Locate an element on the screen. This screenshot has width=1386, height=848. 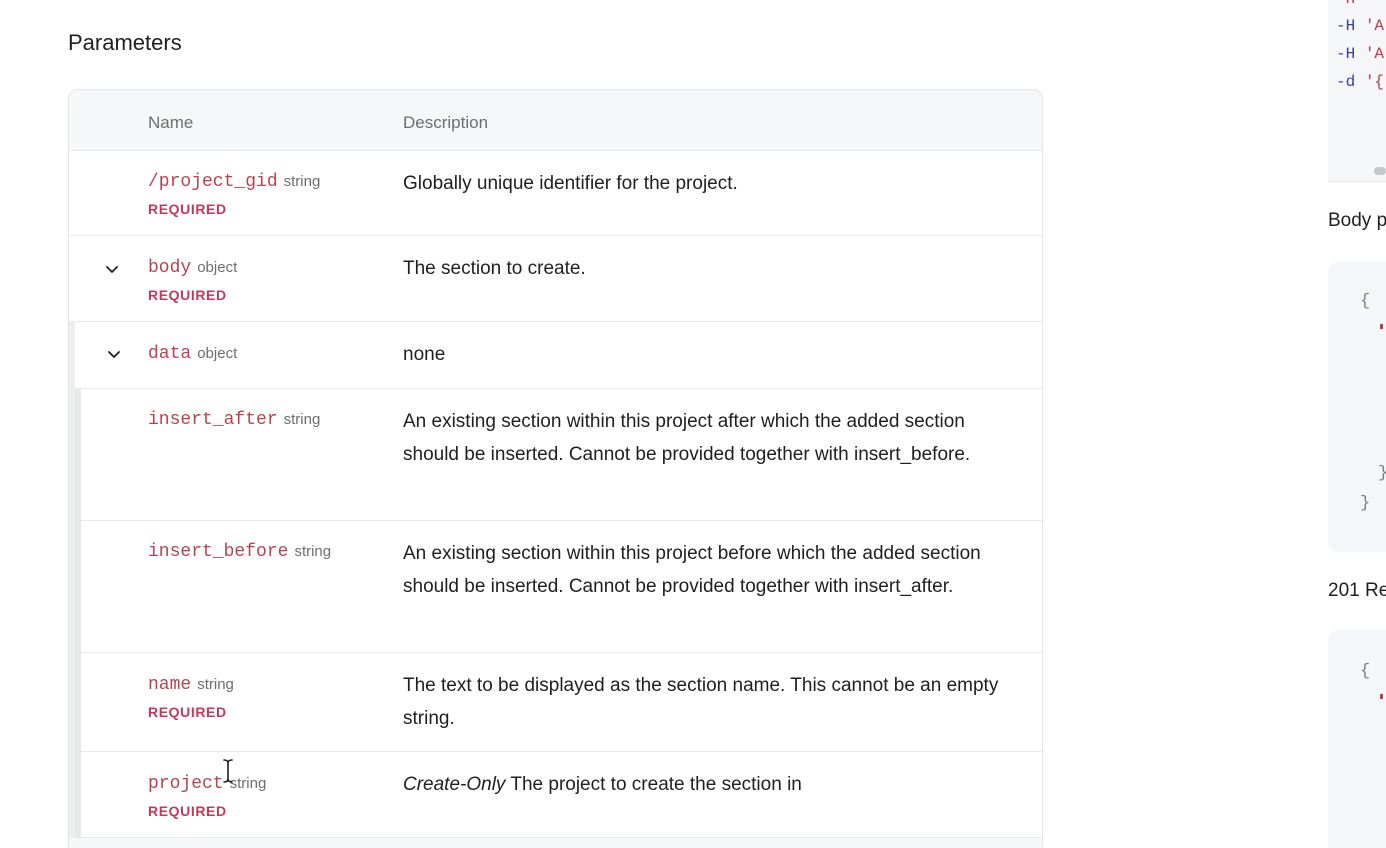
param-description: none is located at coordinates (424, 354).